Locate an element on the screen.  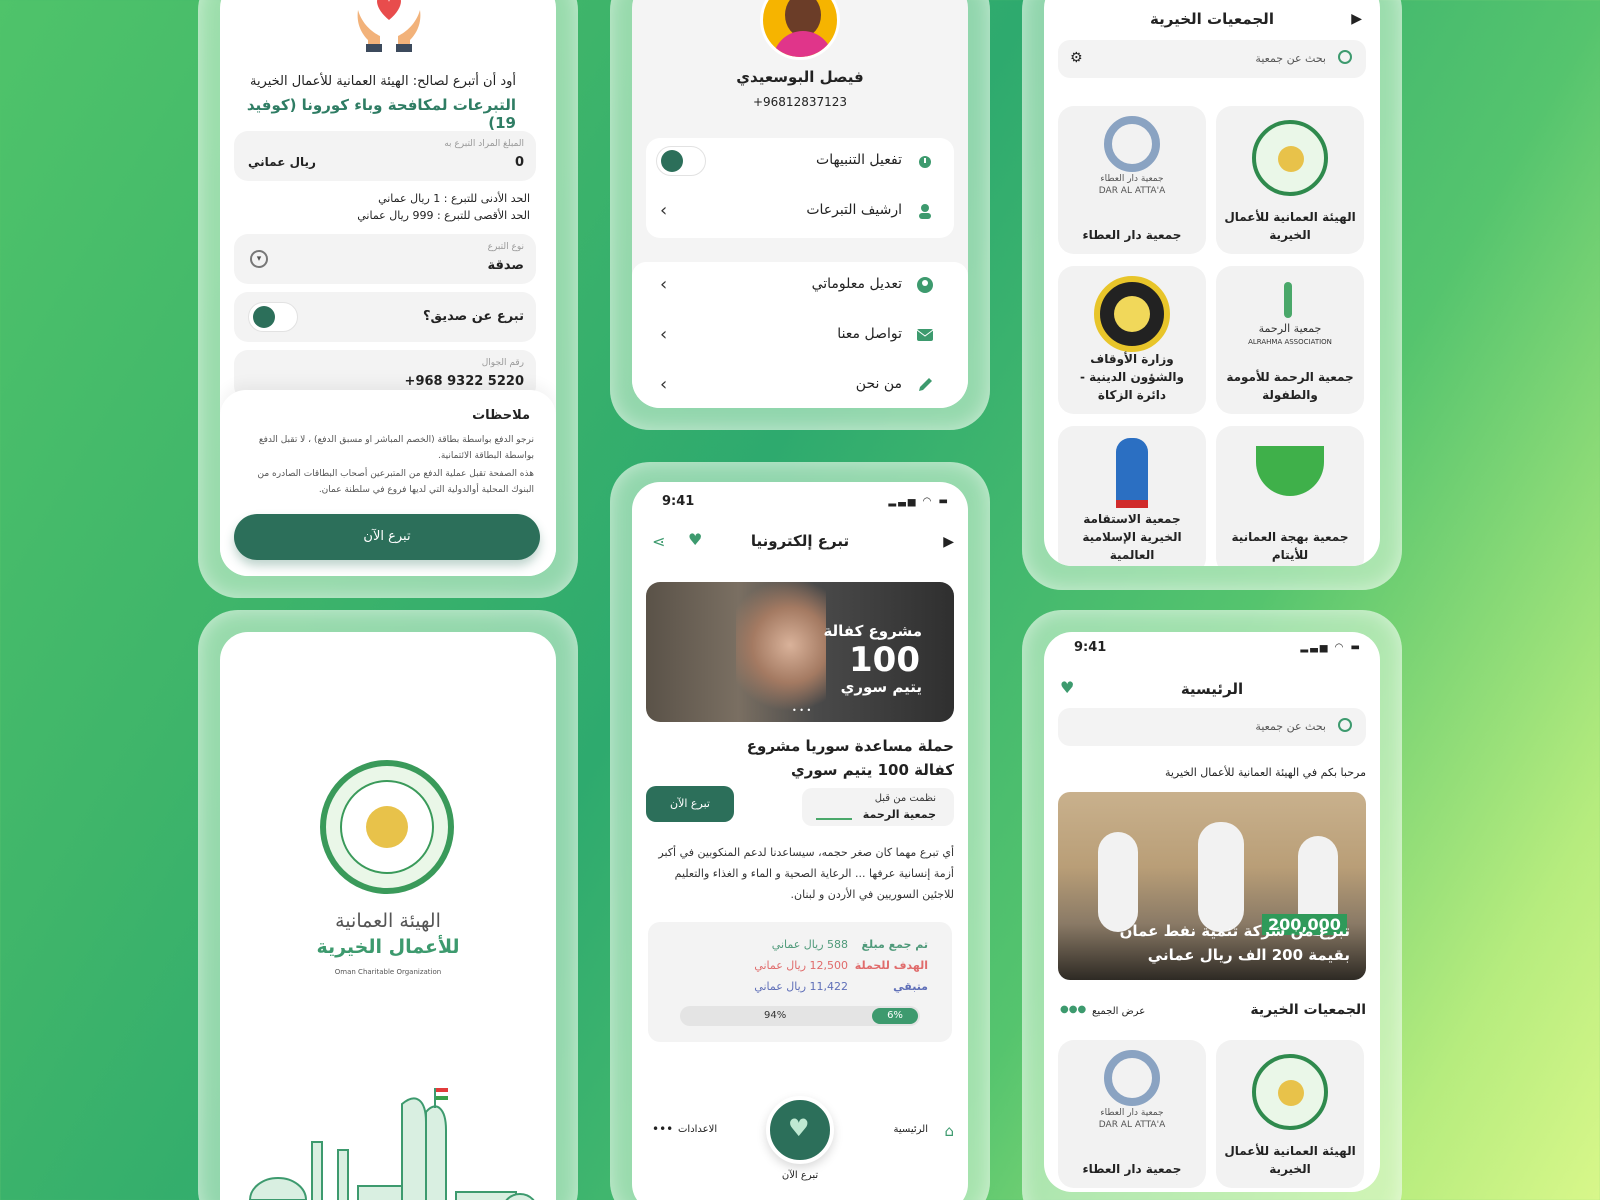
nav-settings: ••• الاعدادات is located at coordinates (697, 1132).